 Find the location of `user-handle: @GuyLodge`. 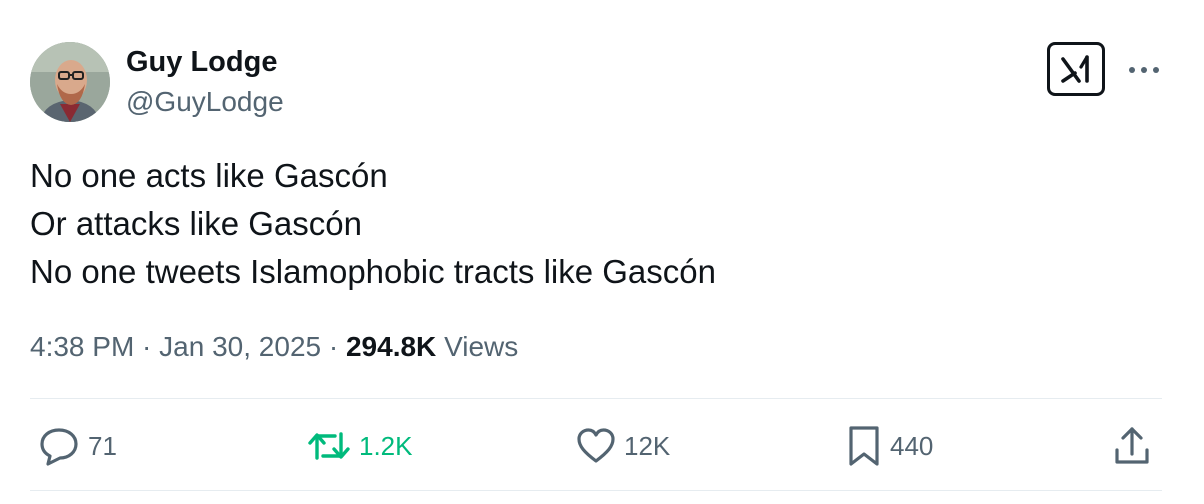

user-handle: @GuyLodge is located at coordinates (205, 102).